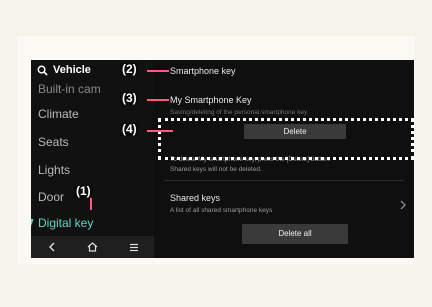  Describe the element at coordinates (403, 205) in the screenshot. I see `chevron-right-icon` at that location.